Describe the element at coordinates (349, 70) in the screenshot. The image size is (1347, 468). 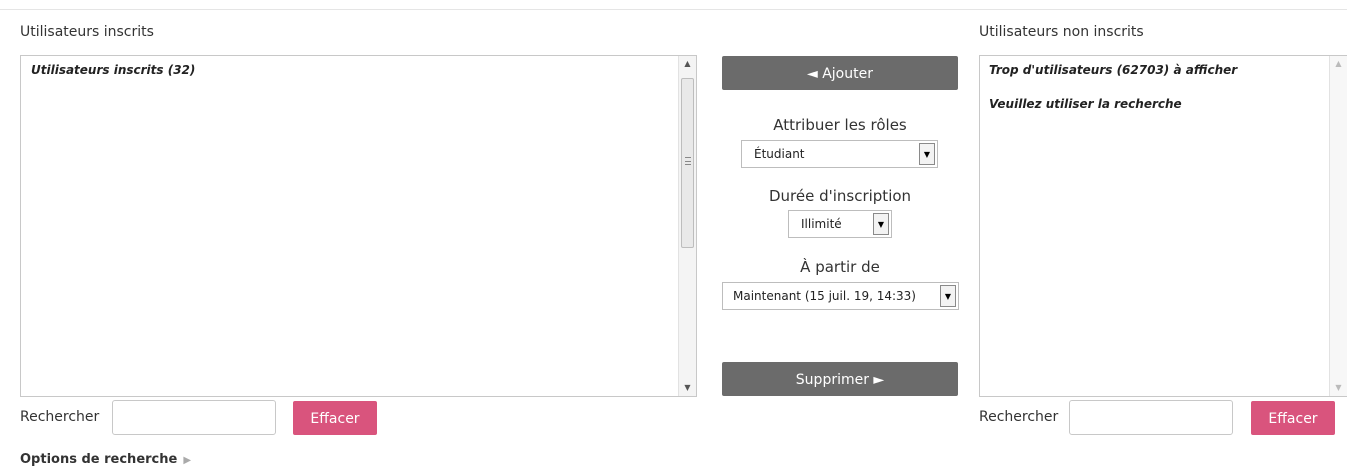
I see `list-item: Utilisateurs inscrits (32)` at that location.